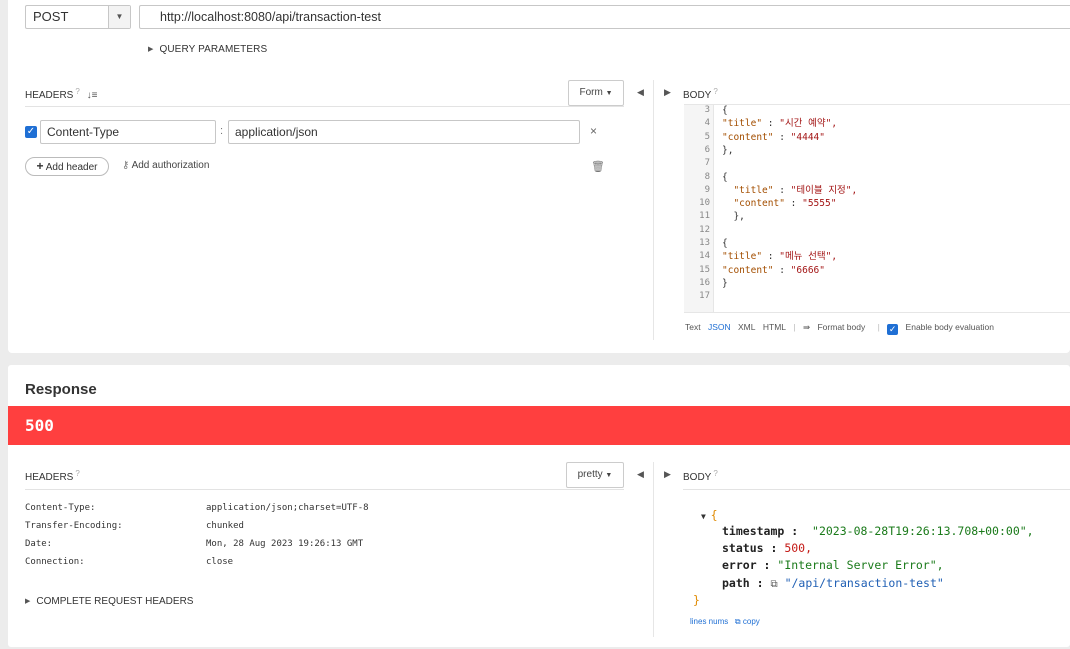 The width and height of the screenshot is (1070, 649). Describe the element at coordinates (806, 327) in the screenshot. I see `format-icon: ⇛` at that location.